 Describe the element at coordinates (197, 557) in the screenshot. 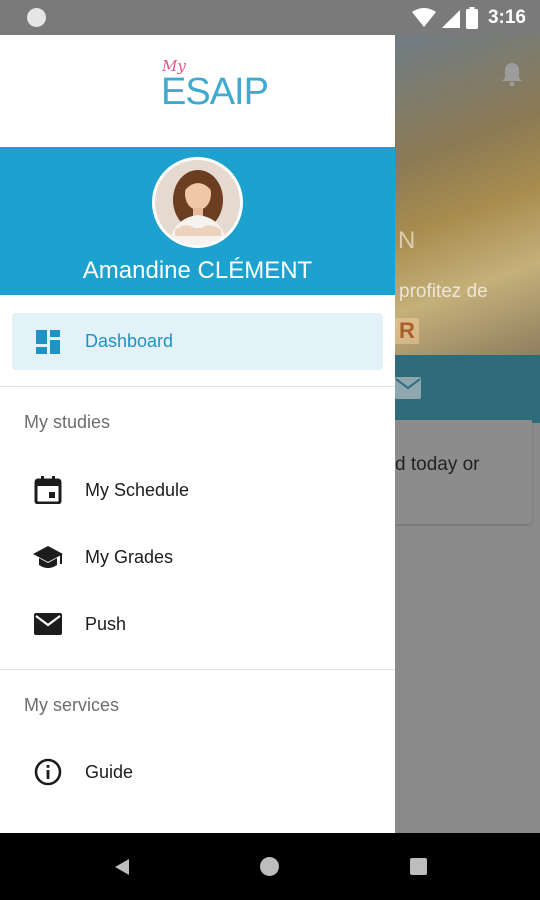

I see `menu-item-grades: My Grades` at that location.